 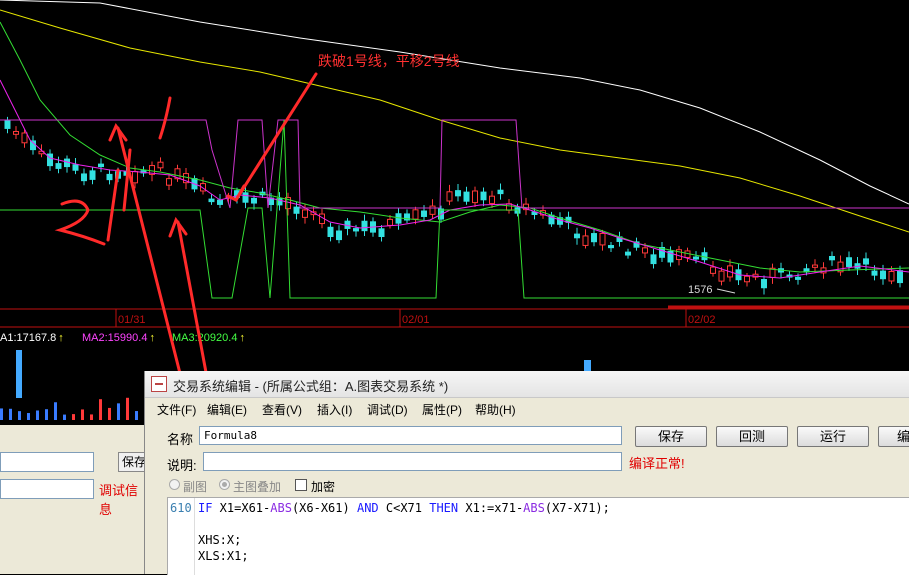 I want to click on name-input: Formula8, so click(x=410, y=435).